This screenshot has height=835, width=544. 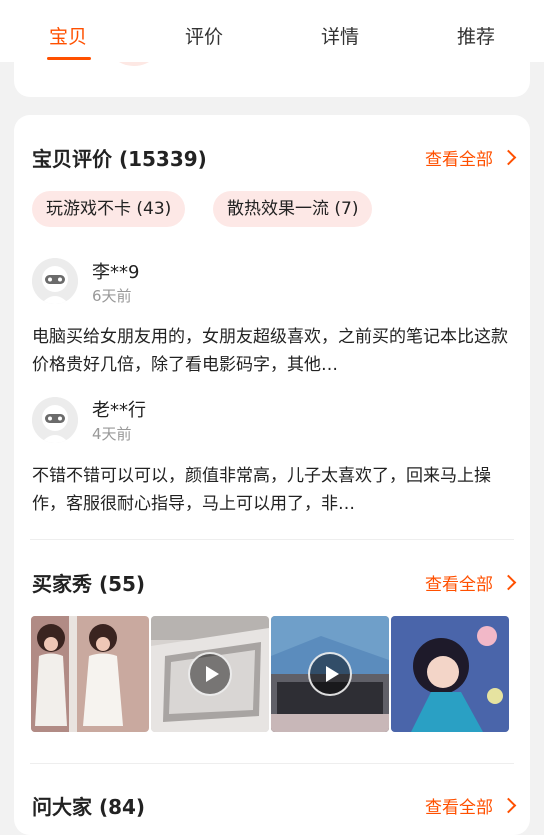 I want to click on qa-see-all-link: 查看全部, so click(x=471, y=805).